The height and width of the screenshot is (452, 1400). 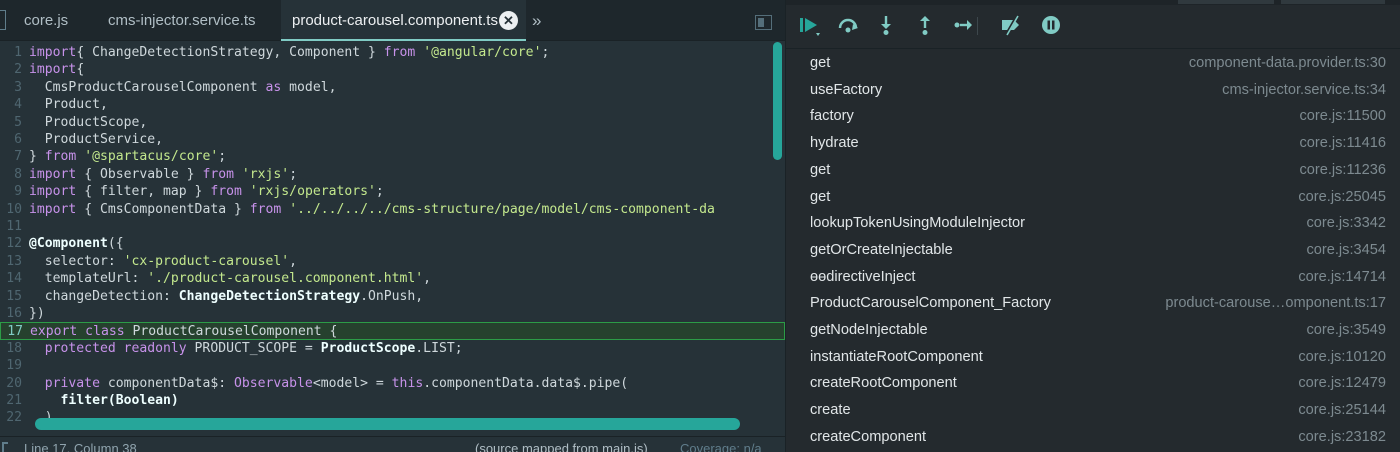 What do you see at coordinates (11, 243) in the screenshot?
I see `line-number: 12` at bounding box center [11, 243].